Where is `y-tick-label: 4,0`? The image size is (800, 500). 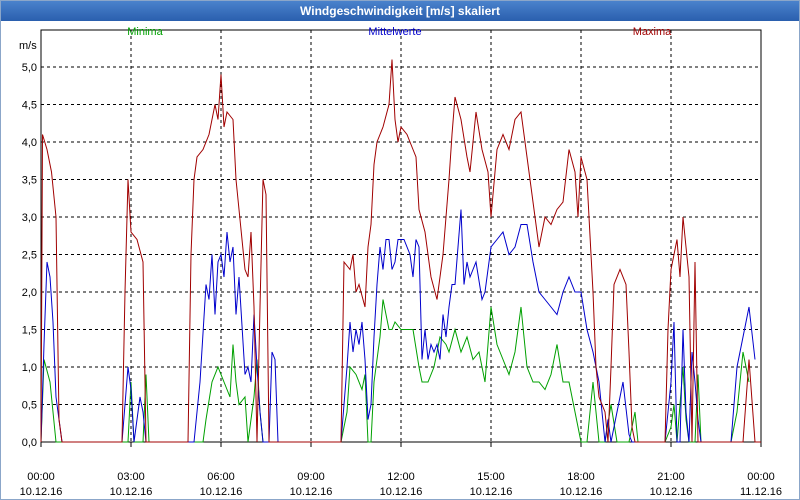 y-tick-label: 4,0 is located at coordinates (29, 143).